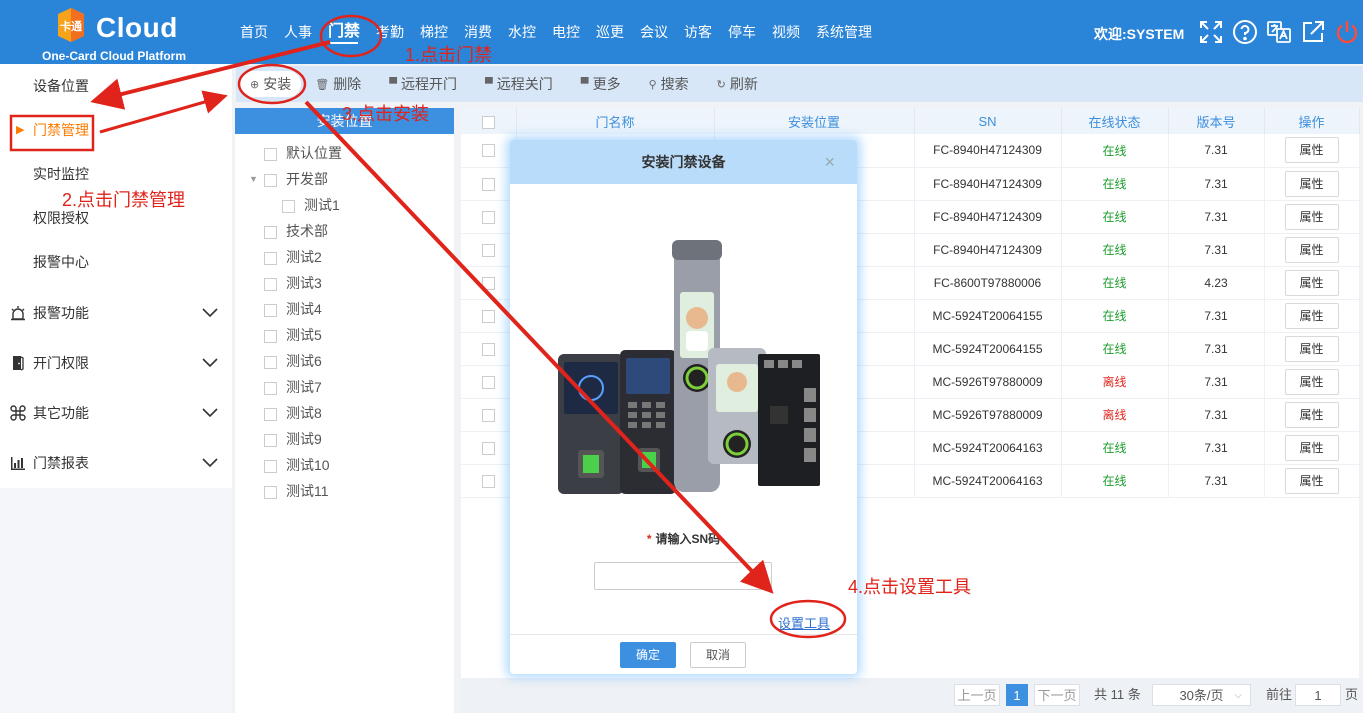 The image size is (1363, 713). Describe the element at coordinates (254, 32) in the screenshot. I see `nav-item-0: 首页` at that location.